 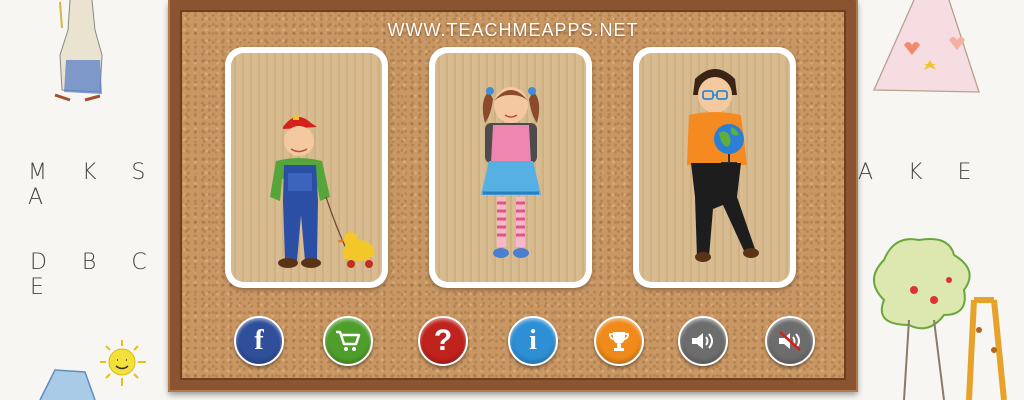 What do you see at coordinates (922, 172) in the screenshot?
I see `sketch-letters-right: A K E` at bounding box center [922, 172].